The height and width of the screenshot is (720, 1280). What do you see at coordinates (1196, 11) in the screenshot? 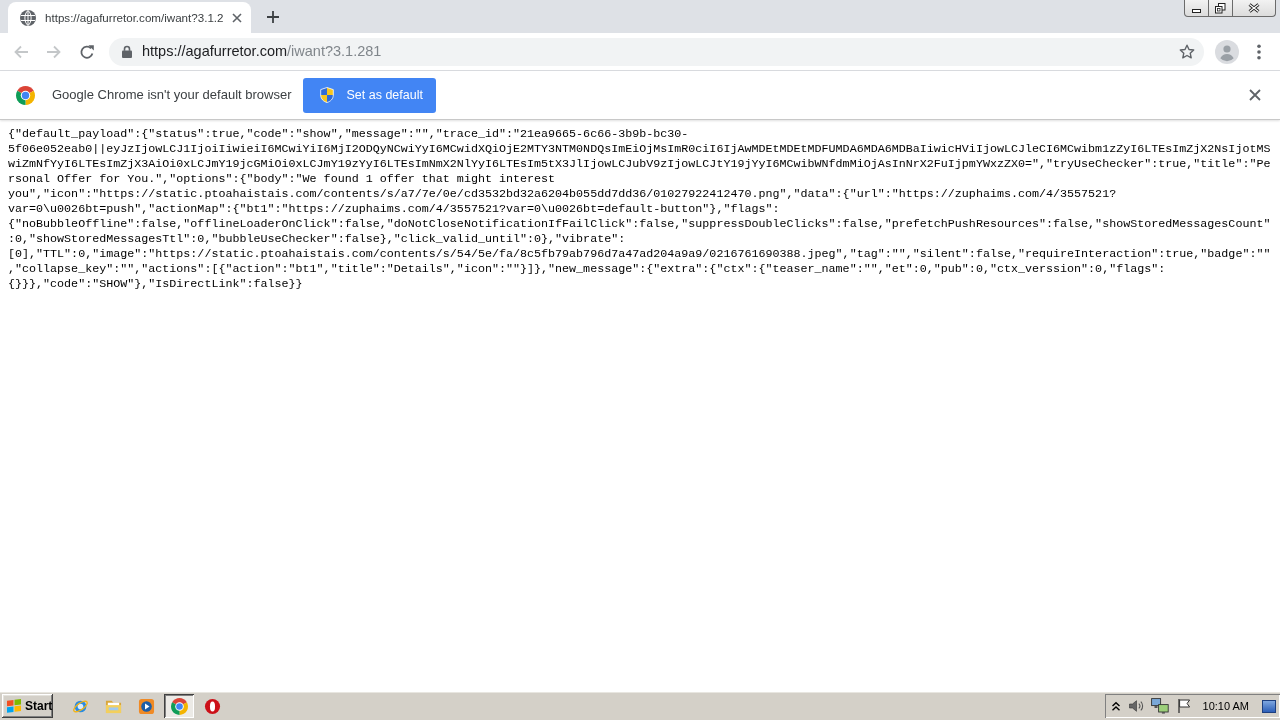
I see `minimize-icon` at bounding box center [1196, 11].